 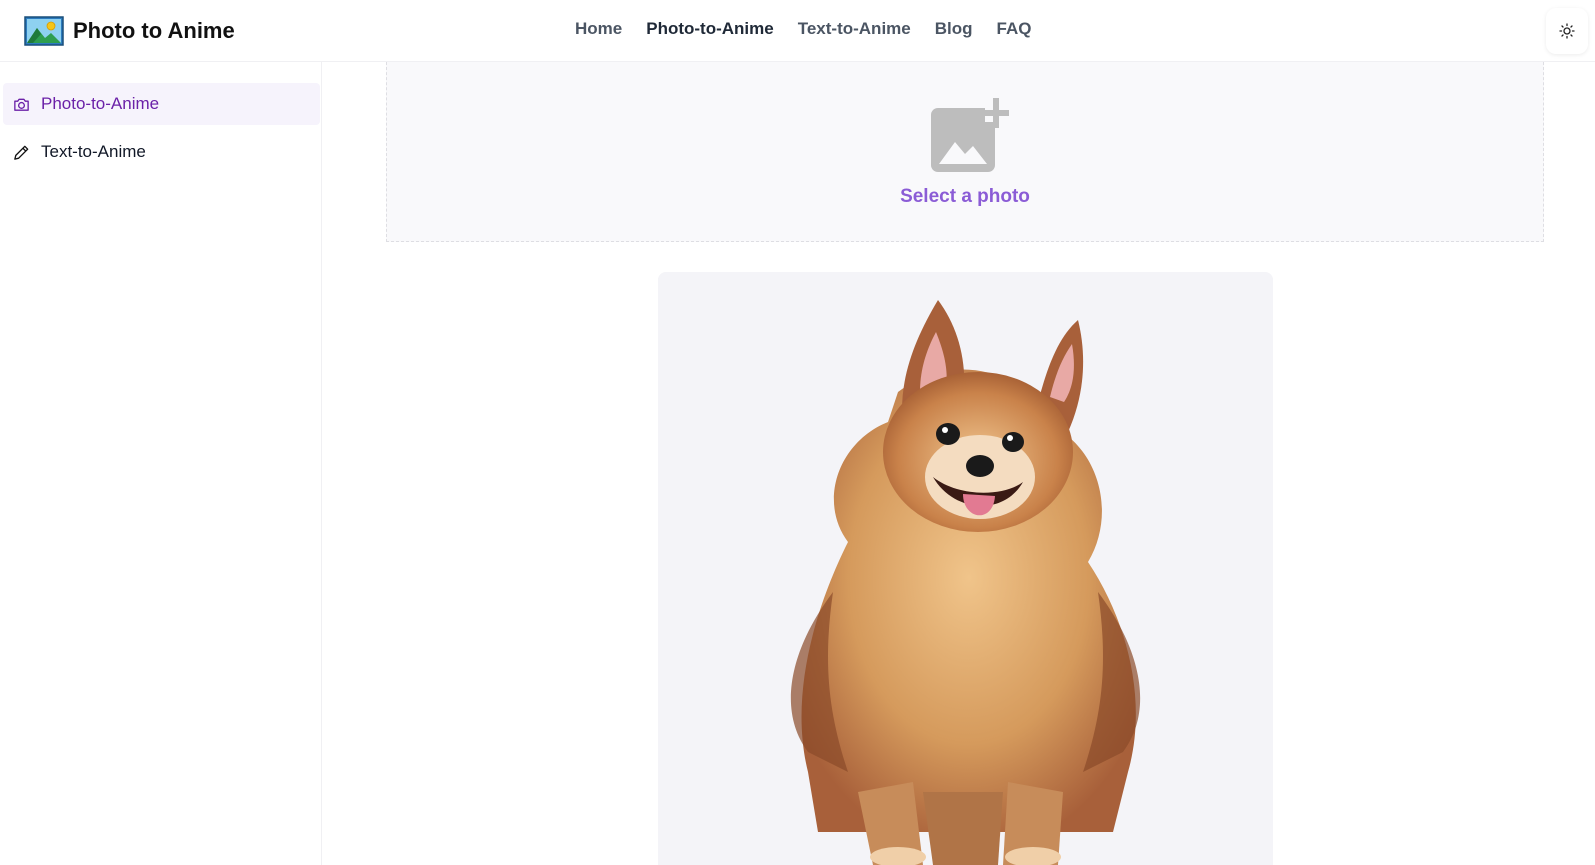 I want to click on nav-blog: Blog, so click(x=954, y=29).